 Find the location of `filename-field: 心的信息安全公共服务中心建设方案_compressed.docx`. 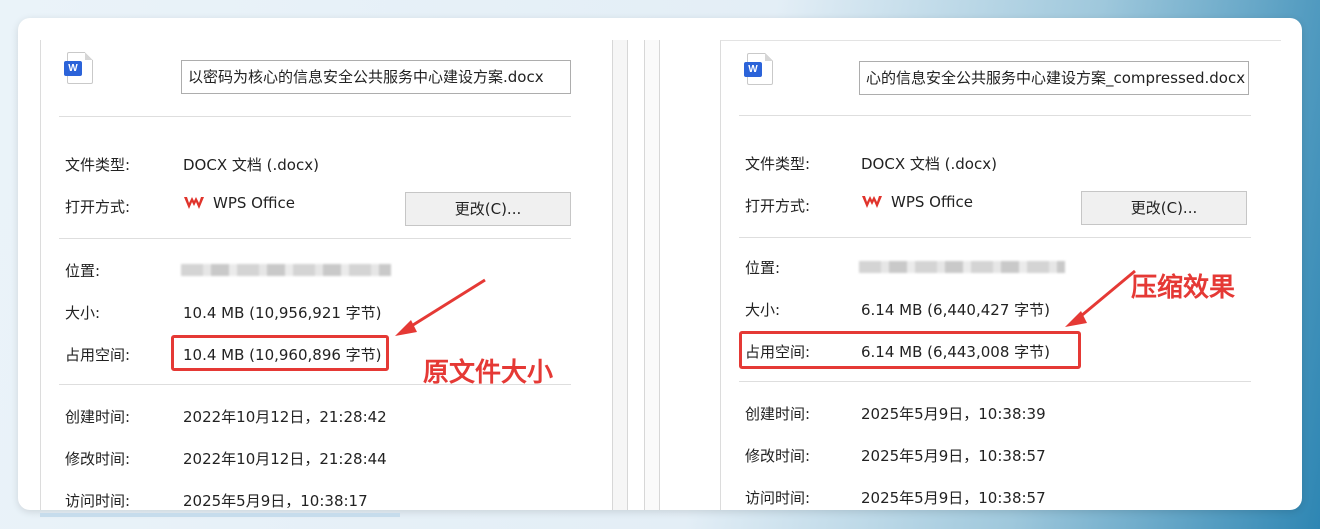

filename-field: 心的信息安全公共服务中心建设方案_compressed.docx is located at coordinates (1054, 78).